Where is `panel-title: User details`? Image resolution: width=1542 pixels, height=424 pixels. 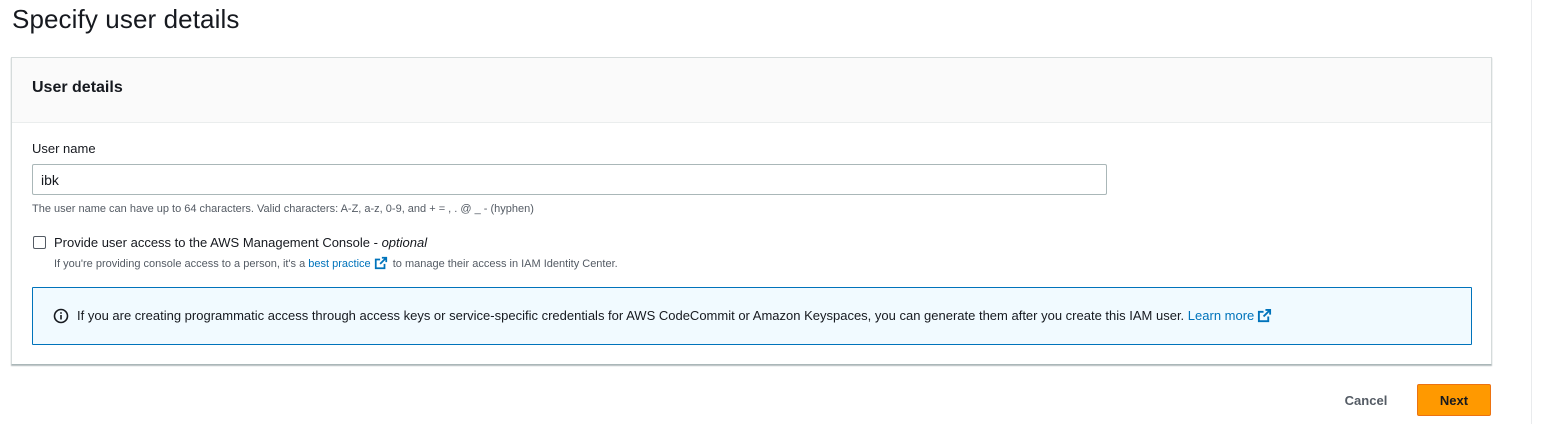
panel-title: User details is located at coordinates (77, 87).